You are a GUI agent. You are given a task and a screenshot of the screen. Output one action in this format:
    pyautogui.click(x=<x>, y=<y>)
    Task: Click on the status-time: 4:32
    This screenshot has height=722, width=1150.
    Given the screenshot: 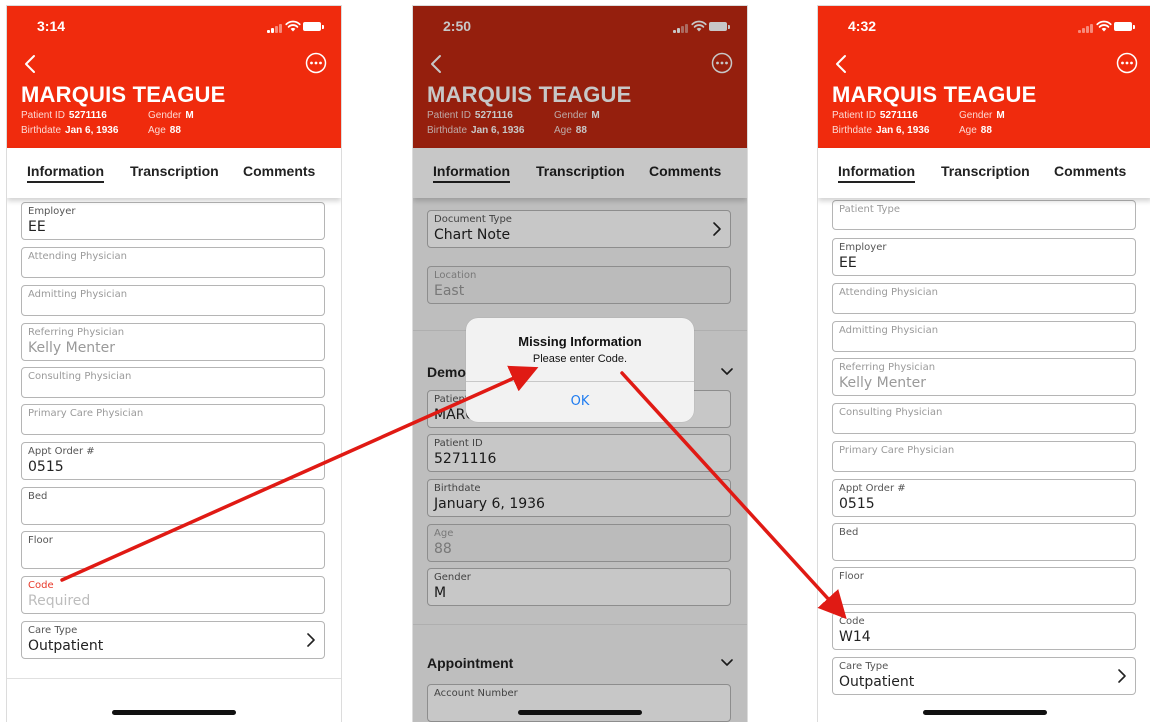 What is the action you would take?
    pyautogui.click(x=862, y=26)
    